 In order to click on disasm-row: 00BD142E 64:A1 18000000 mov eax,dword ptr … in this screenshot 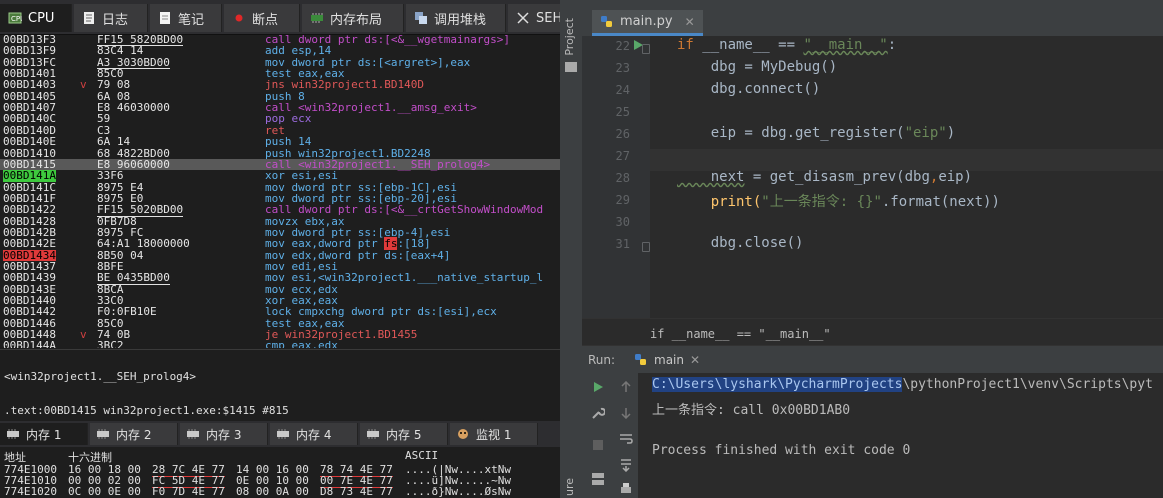, I will do `click(280, 244)`.